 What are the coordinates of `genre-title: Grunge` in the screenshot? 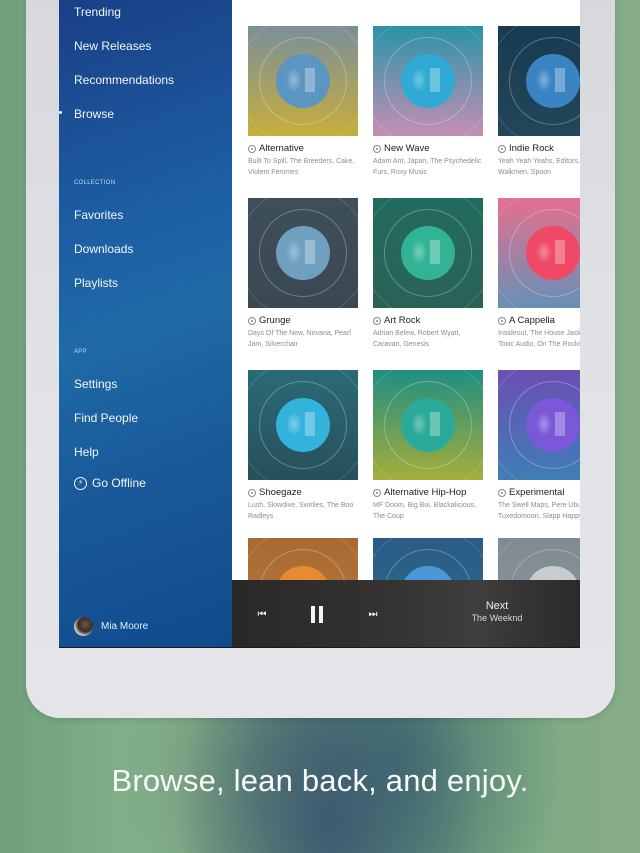 It's located at (303, 320).